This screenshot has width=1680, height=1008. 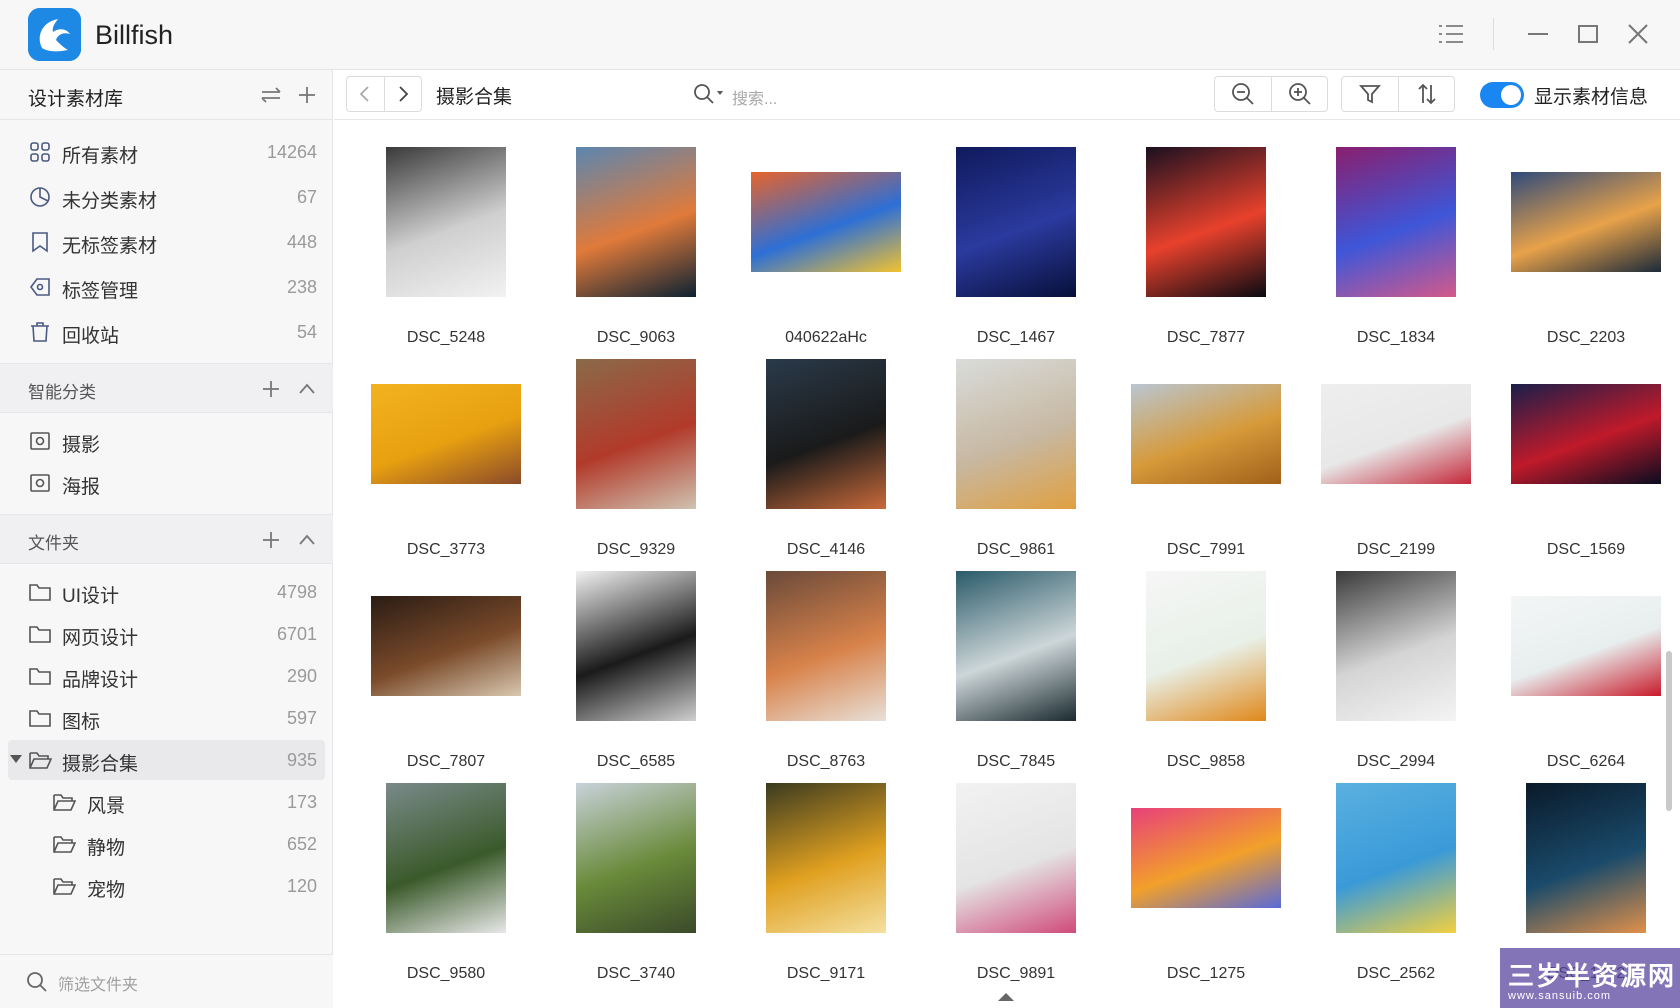 What do you see at coordinates (166, 197) in the screenshot?
I see `nav-uncategorized: 未分类素材 67` at bounding box center [166, 197].